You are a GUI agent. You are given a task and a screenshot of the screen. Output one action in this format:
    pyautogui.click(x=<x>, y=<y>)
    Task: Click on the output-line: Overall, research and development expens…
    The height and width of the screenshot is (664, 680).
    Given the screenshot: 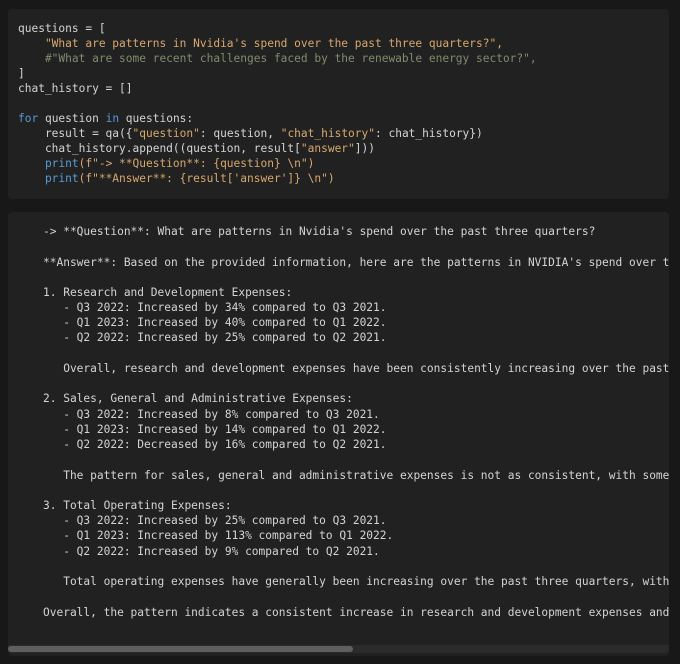 What is the action you would take?
    pyautogui.click(x=366, y=368)
    